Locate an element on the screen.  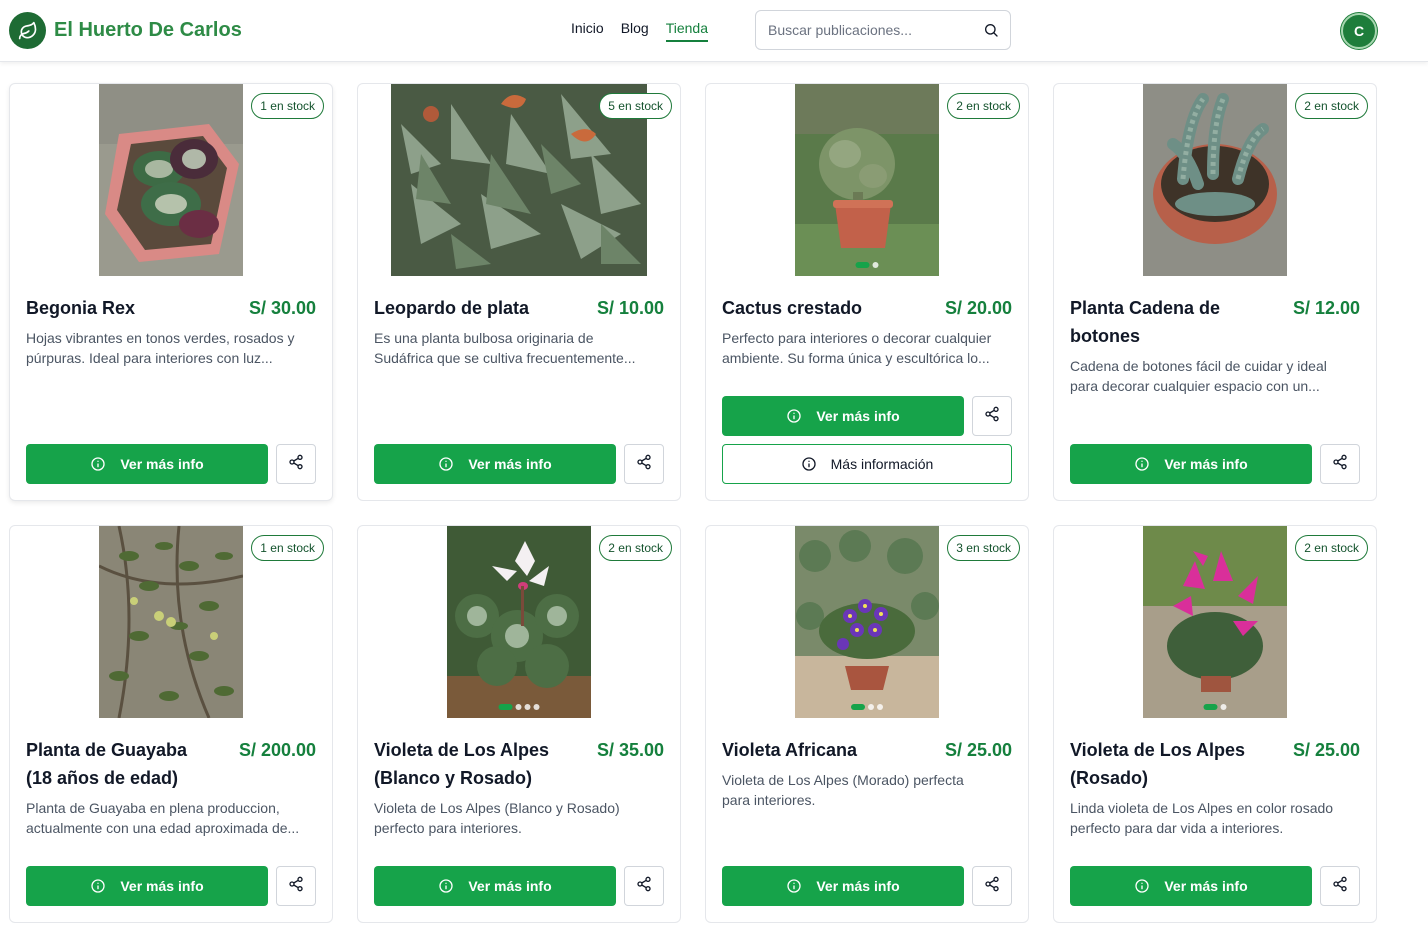
nav-tienda: Tienda is located at coordinates (687, 31).